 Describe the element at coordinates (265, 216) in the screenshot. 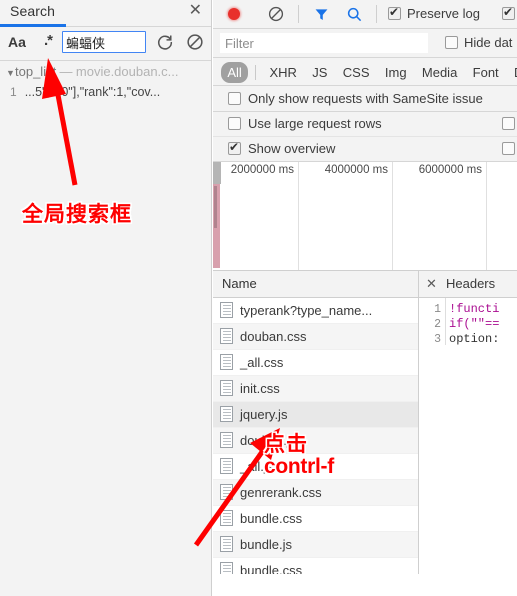

I see `overview-tick-1: 2000000 ms` at that location.